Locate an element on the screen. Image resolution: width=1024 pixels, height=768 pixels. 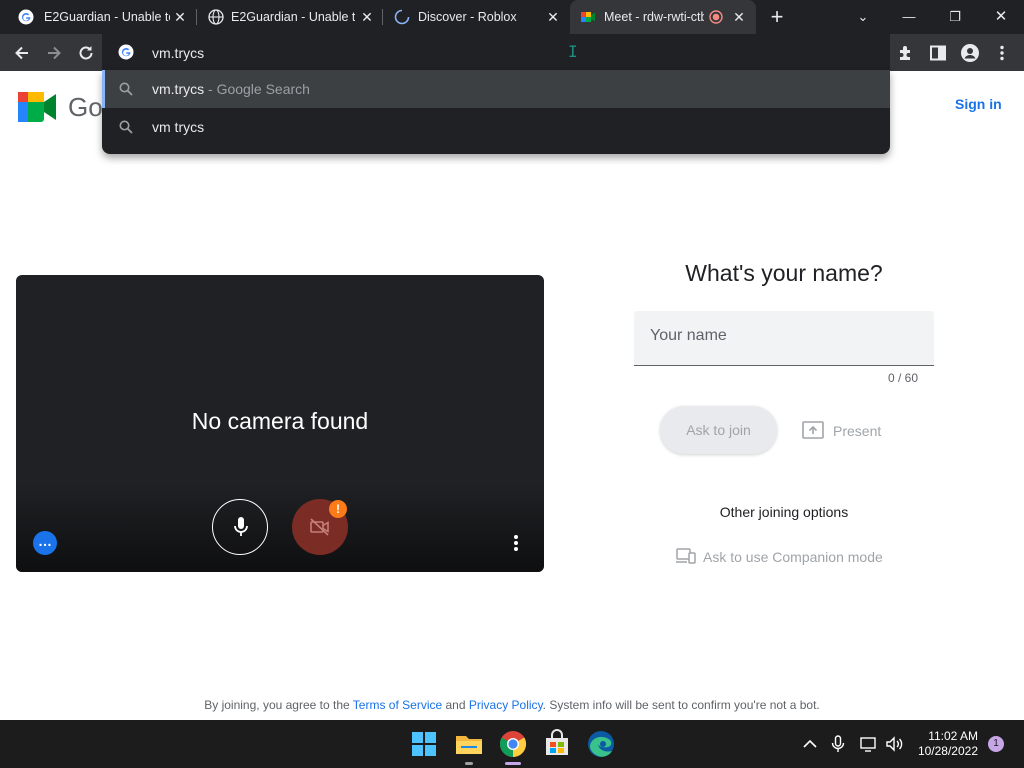
suggestion-item: vm trycs is located at coordinates (496, 127).